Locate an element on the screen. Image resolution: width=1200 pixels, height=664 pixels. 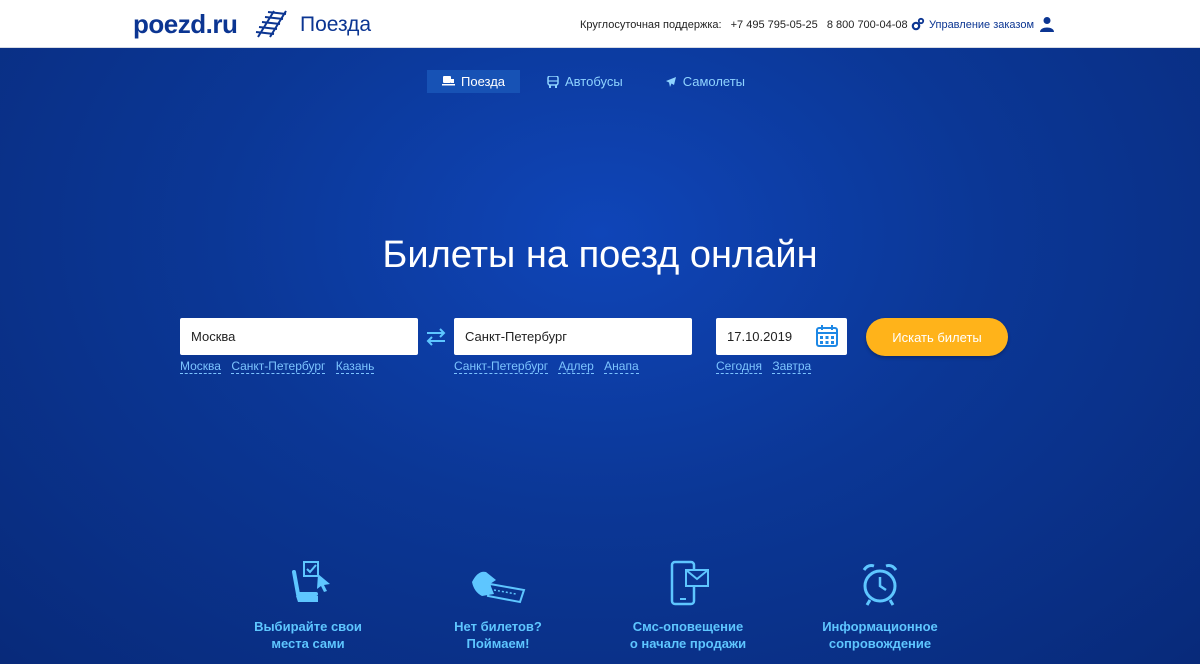
gears-icon is located at coordinates (918, 24).